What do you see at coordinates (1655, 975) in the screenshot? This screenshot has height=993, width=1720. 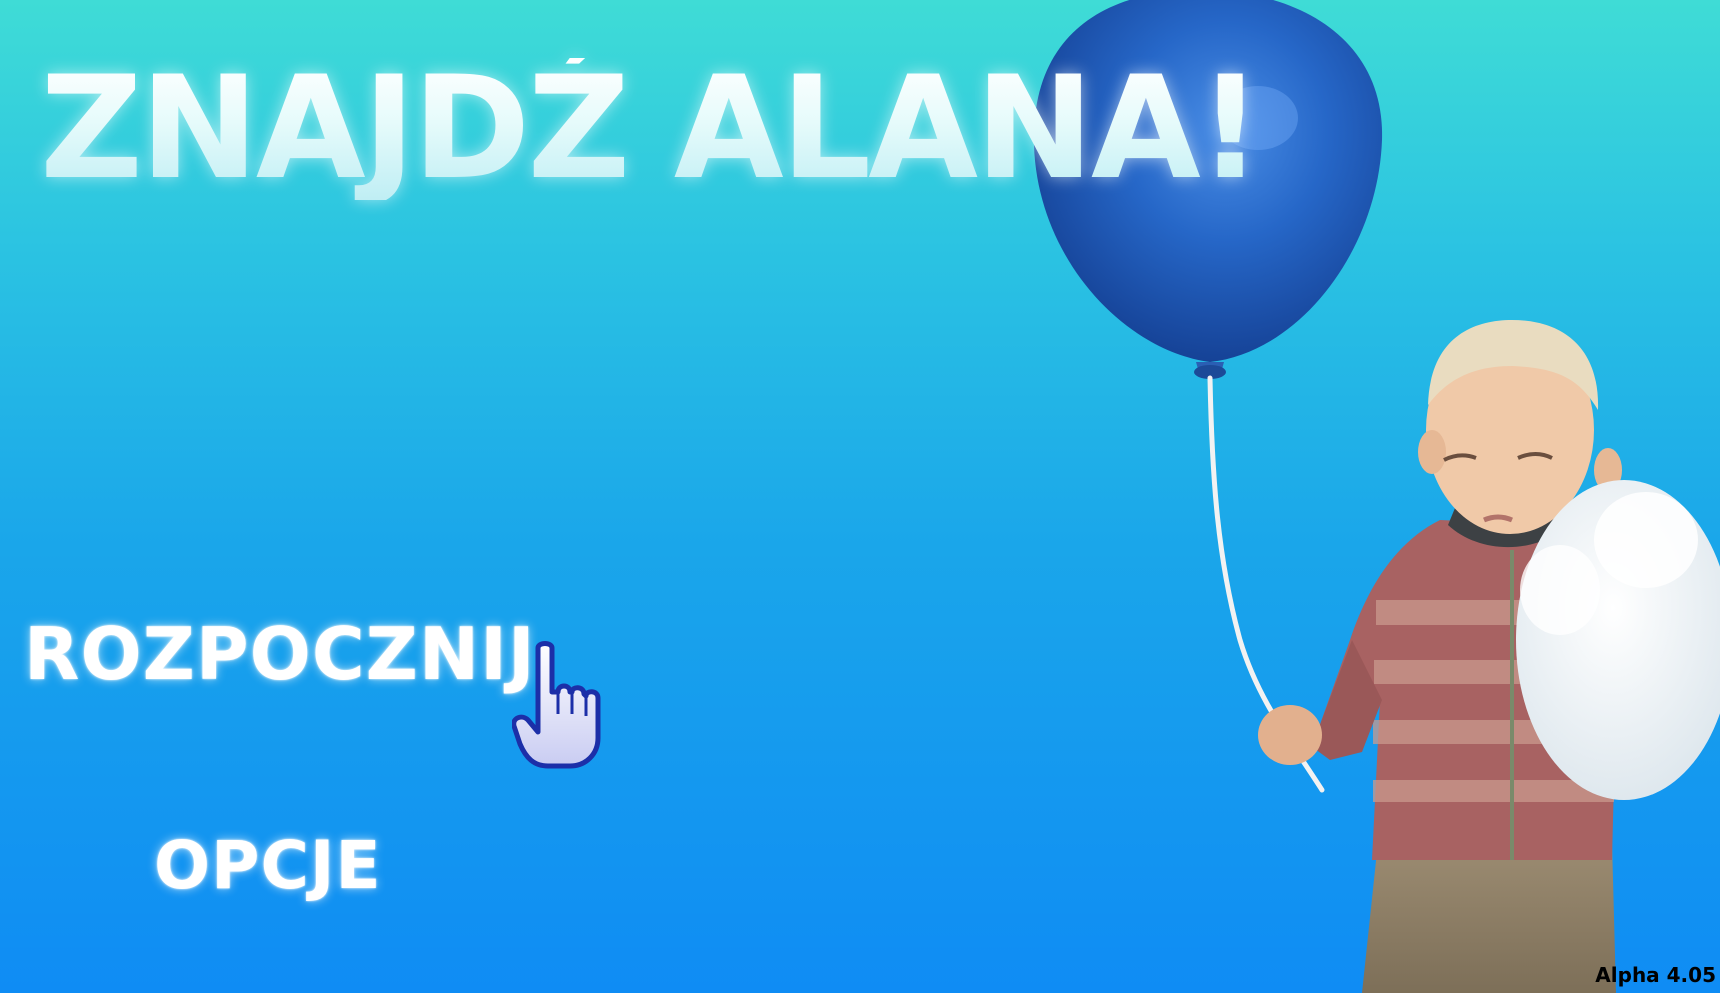 I see `version-label: Alpha 4.05` at bounding box center [1655, 975].